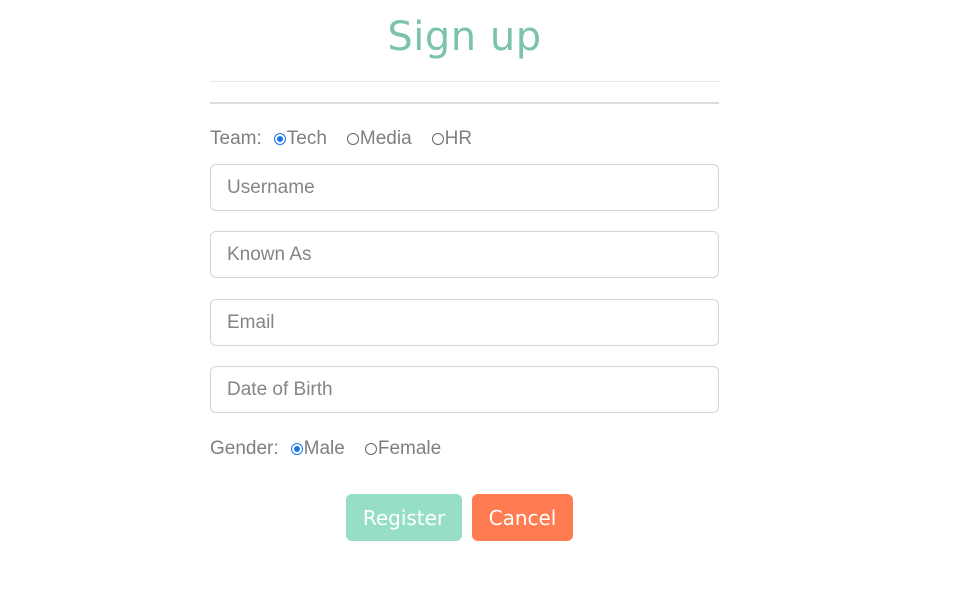 The height and width of the screenshot is (591, 957). What do you see at coordinates (306, 138) in the screenshot?
I see `team-option-tech-label: Tech` at bounding box center [306, 138].